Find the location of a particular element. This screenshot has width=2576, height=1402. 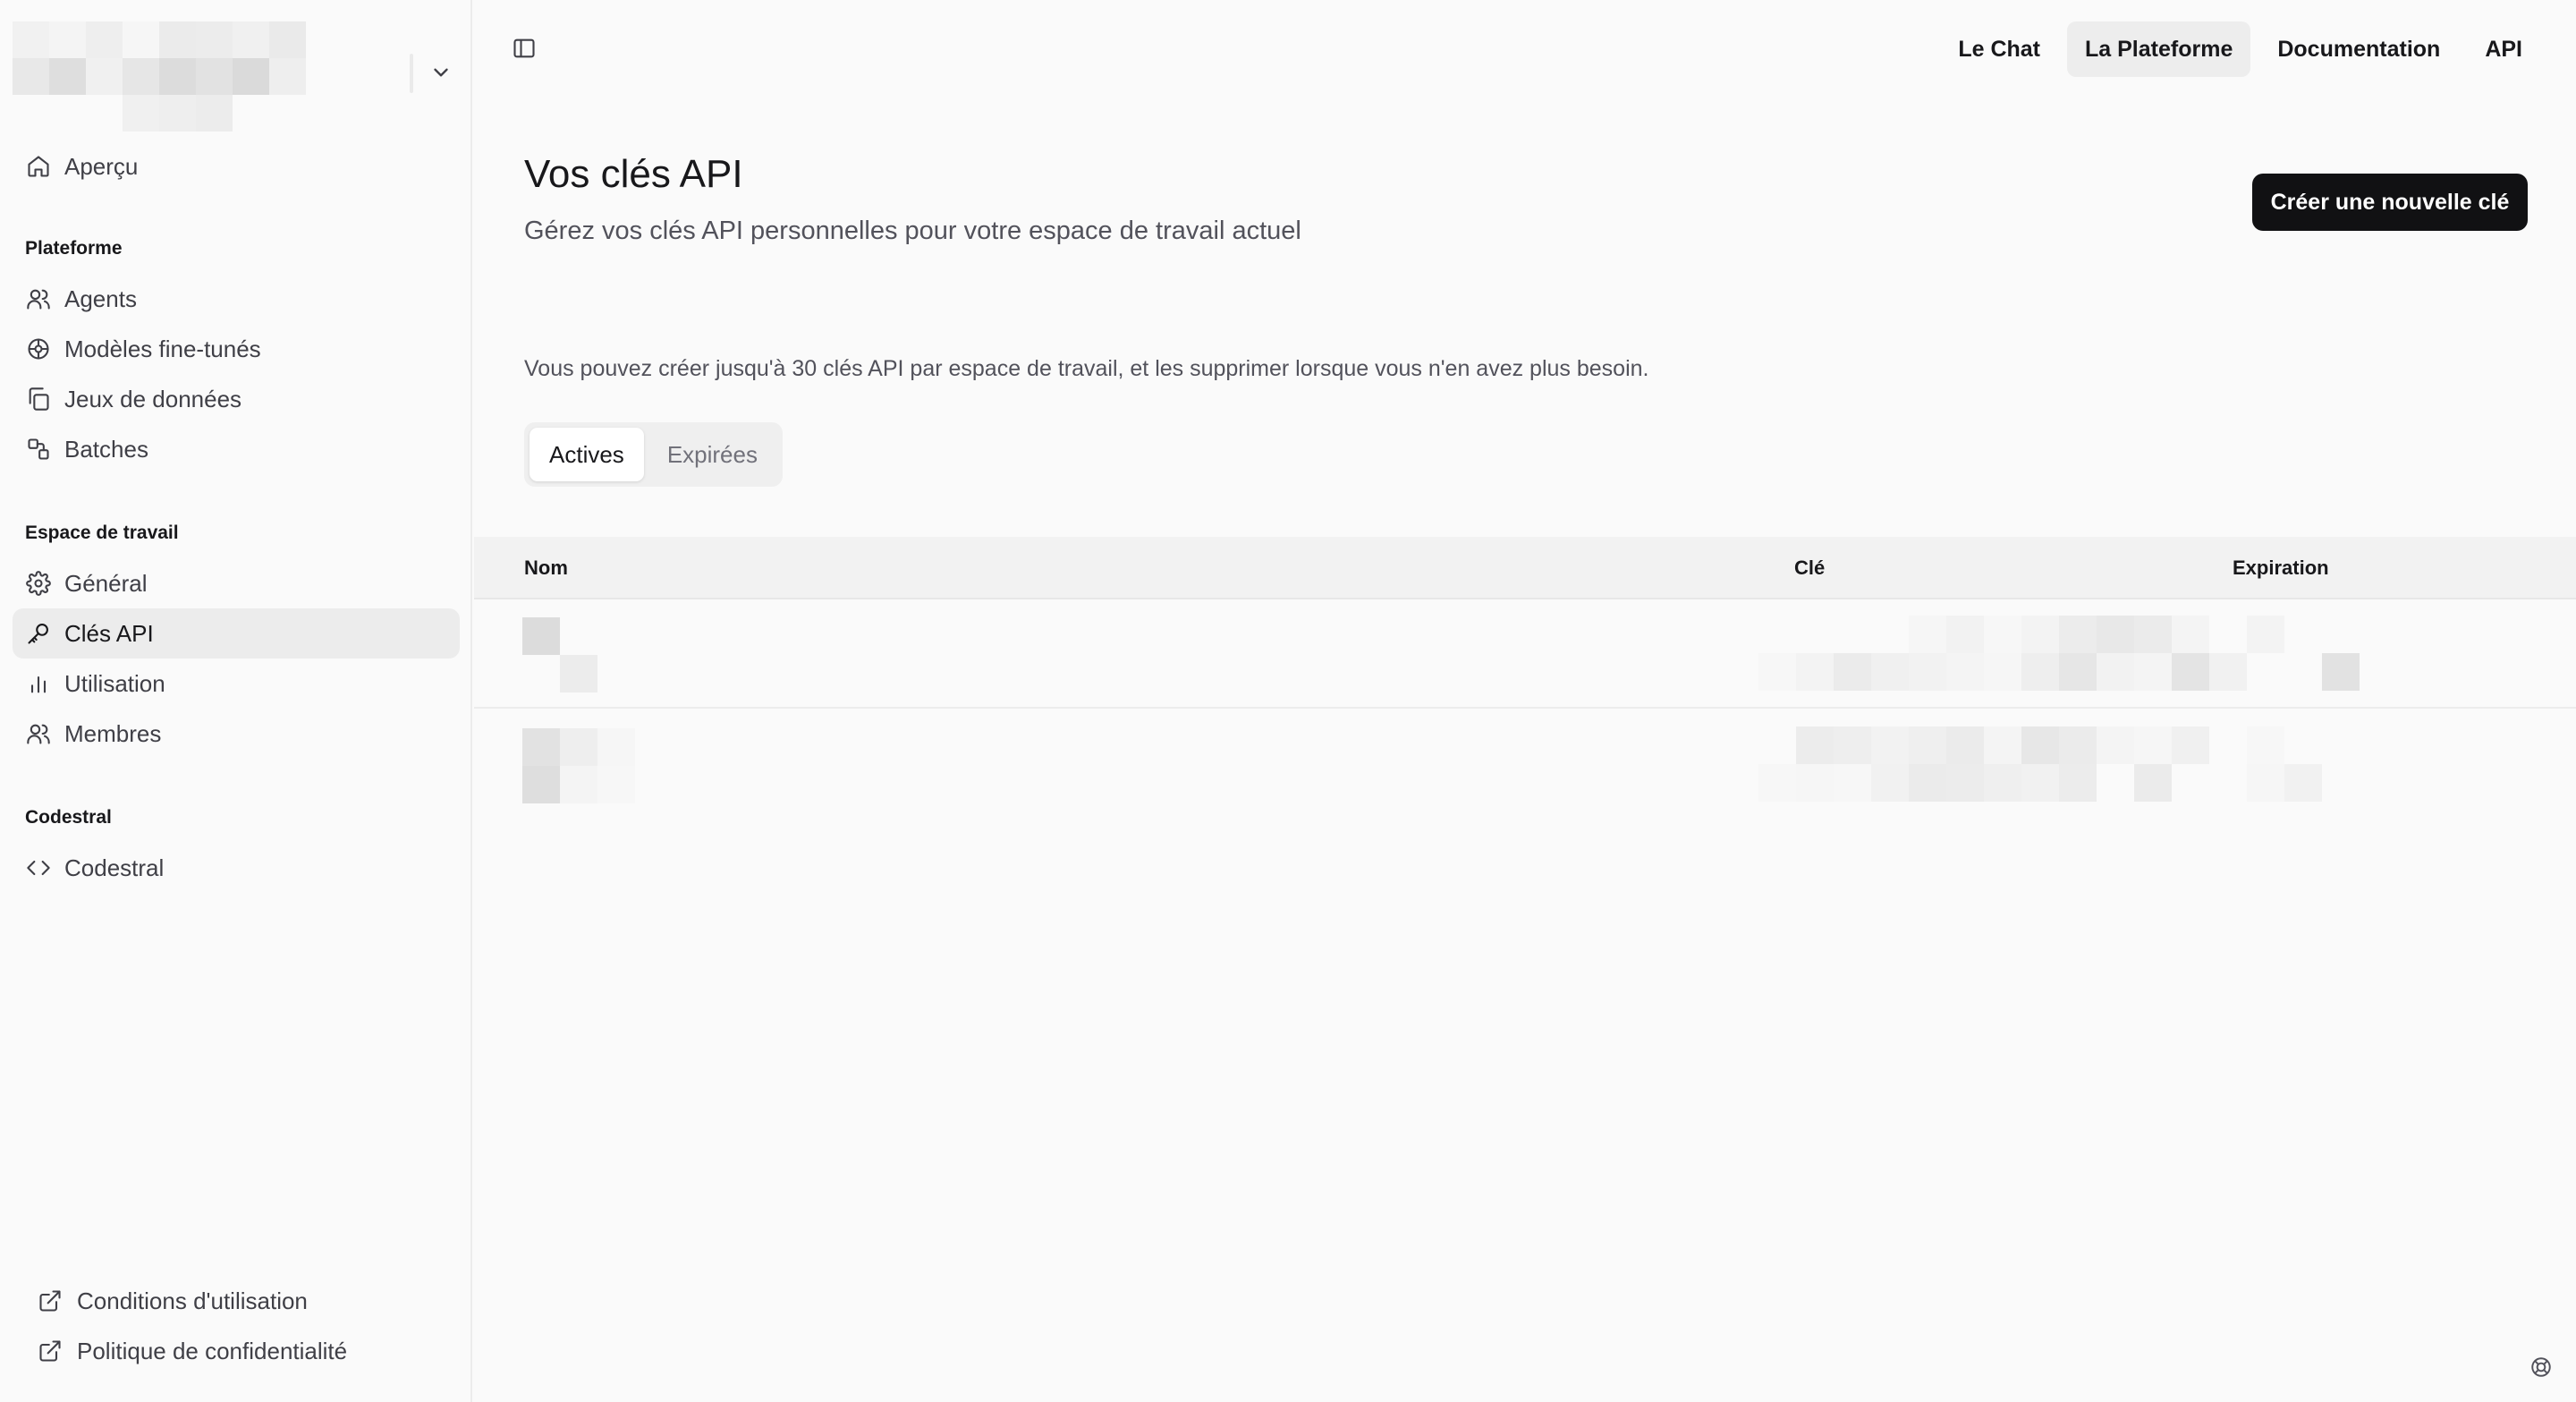

sidebar-item-datasets: Jeux de données is located at coordinates (236, 399).